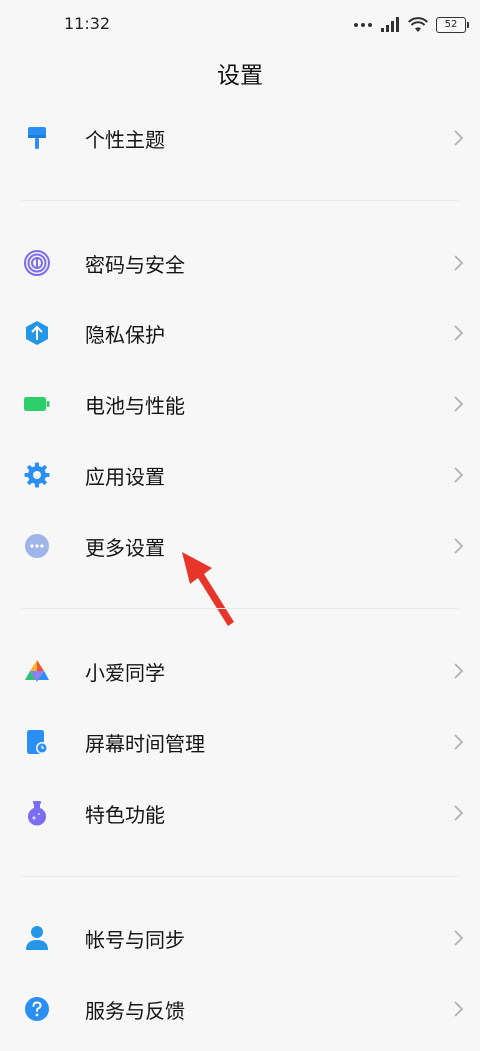 The image size is (480, 1051). Describe the element at coordinates (135, 265) in the screenshot. I see `settings-item-label: 密码与安全` at that location.